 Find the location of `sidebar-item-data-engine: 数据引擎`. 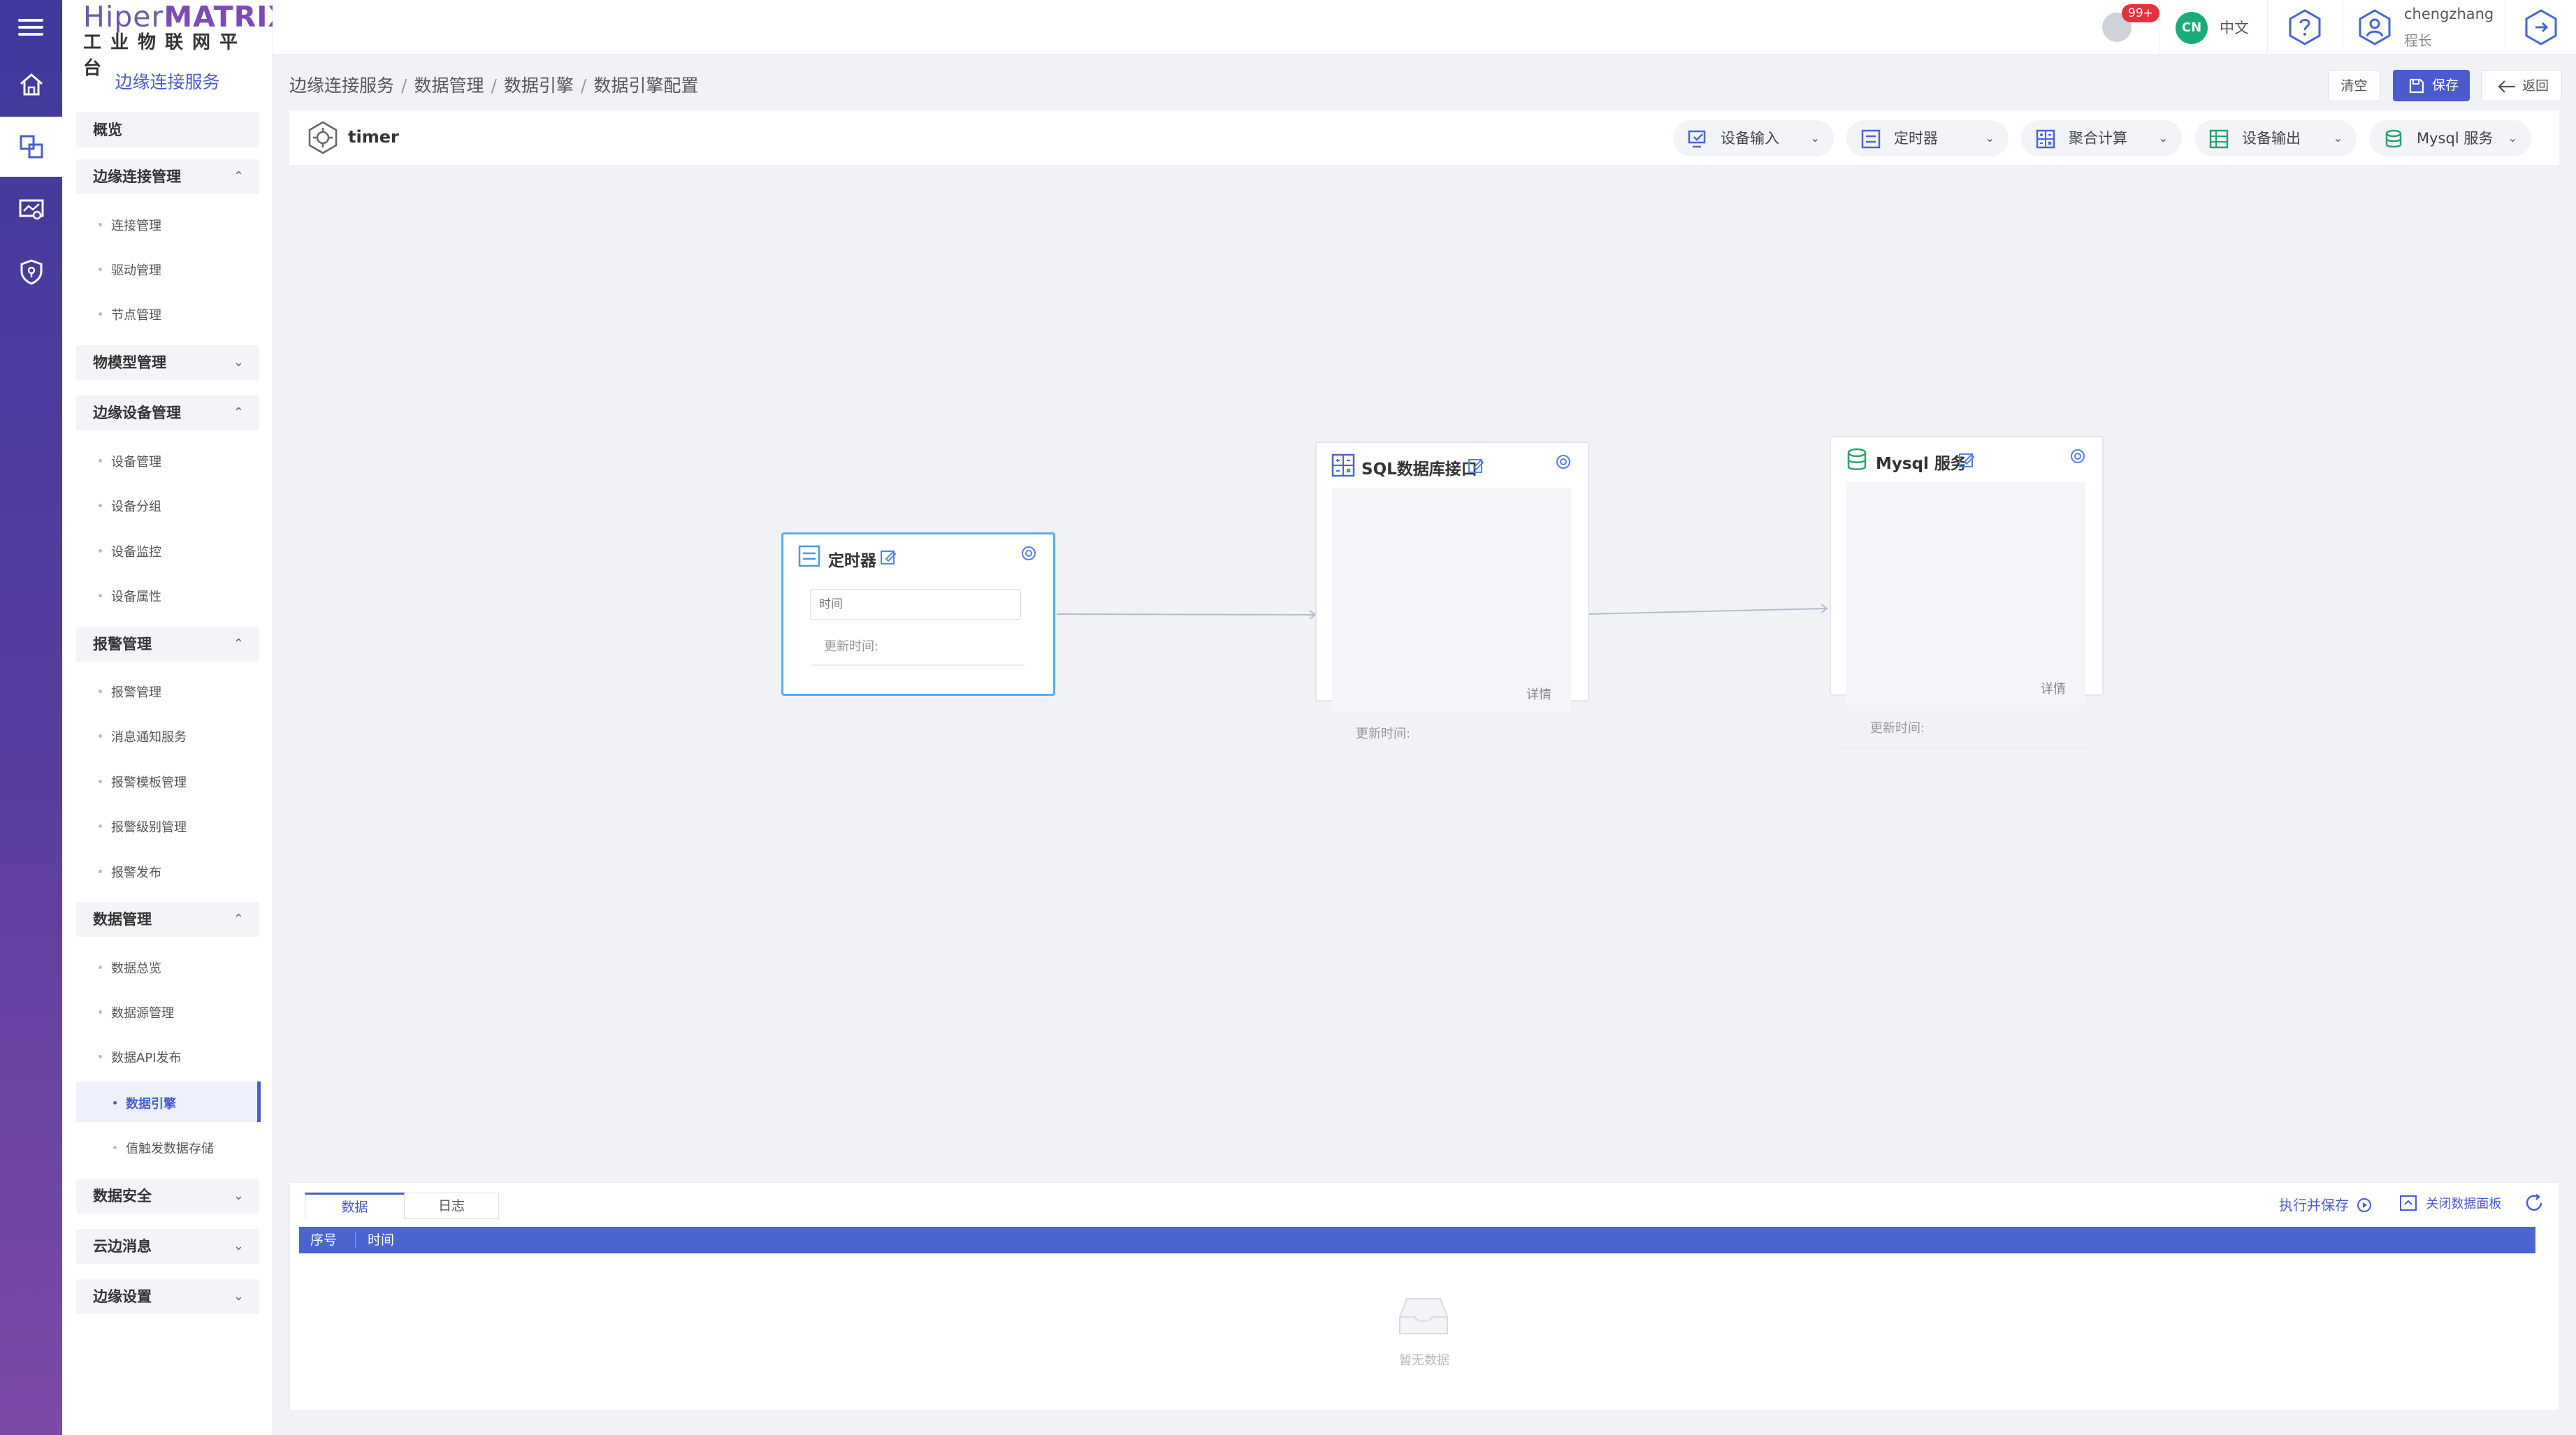

sidebar-item-data-engine: 数据引擎 is located at coordinates (144, 1103).